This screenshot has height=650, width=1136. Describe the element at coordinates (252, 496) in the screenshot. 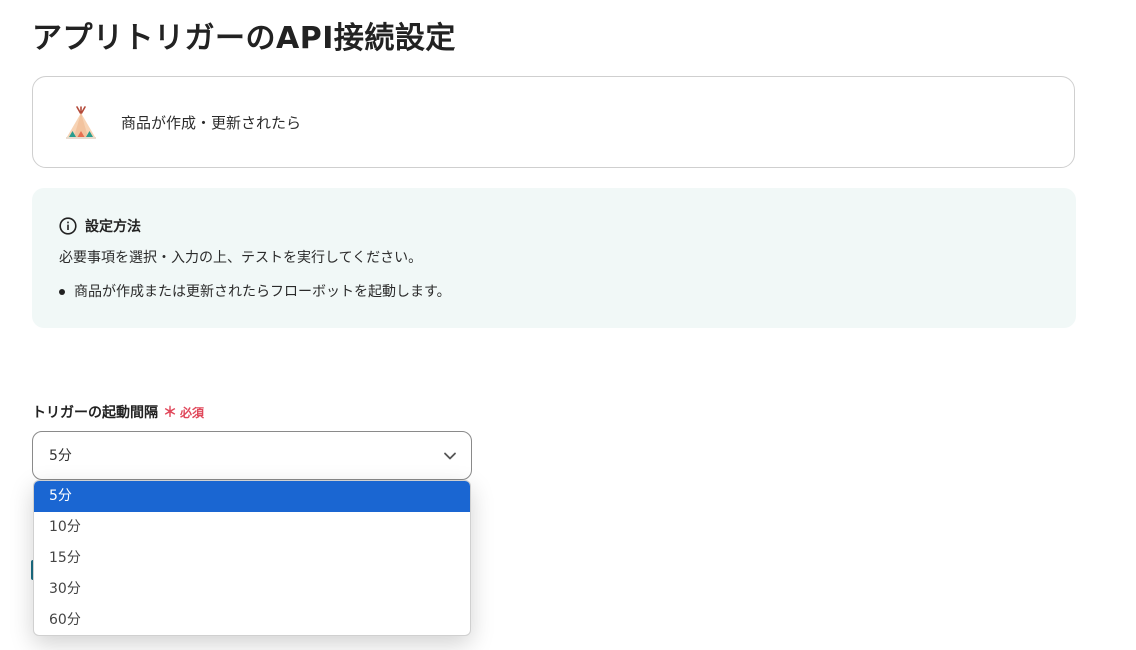

I see `dropdown-option-5min: 5分` at that location.